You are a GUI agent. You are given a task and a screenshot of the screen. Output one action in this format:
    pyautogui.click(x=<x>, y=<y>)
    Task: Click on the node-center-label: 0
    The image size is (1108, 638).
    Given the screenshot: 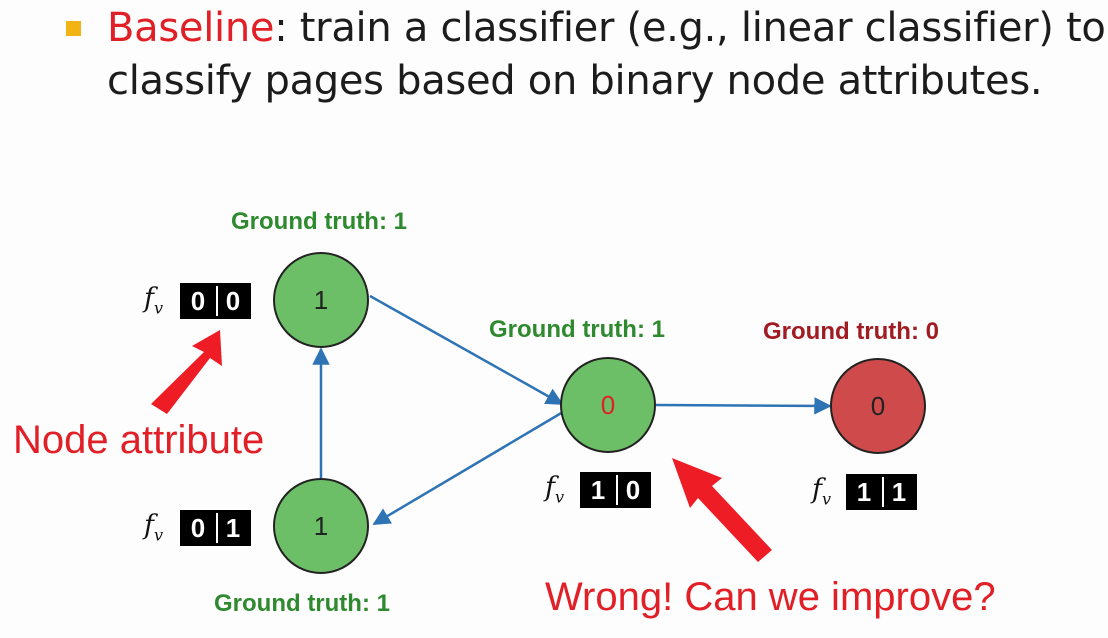 What is the action you would take?
    pyautogui.click(x=608, y=405)
    